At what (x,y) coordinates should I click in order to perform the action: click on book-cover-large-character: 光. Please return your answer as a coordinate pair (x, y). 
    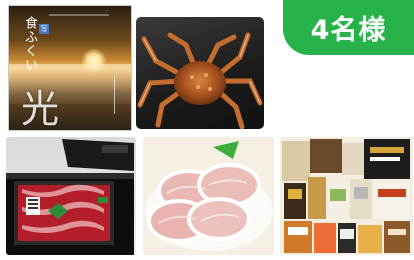
    Looking at the image, I should click on (40, 109).